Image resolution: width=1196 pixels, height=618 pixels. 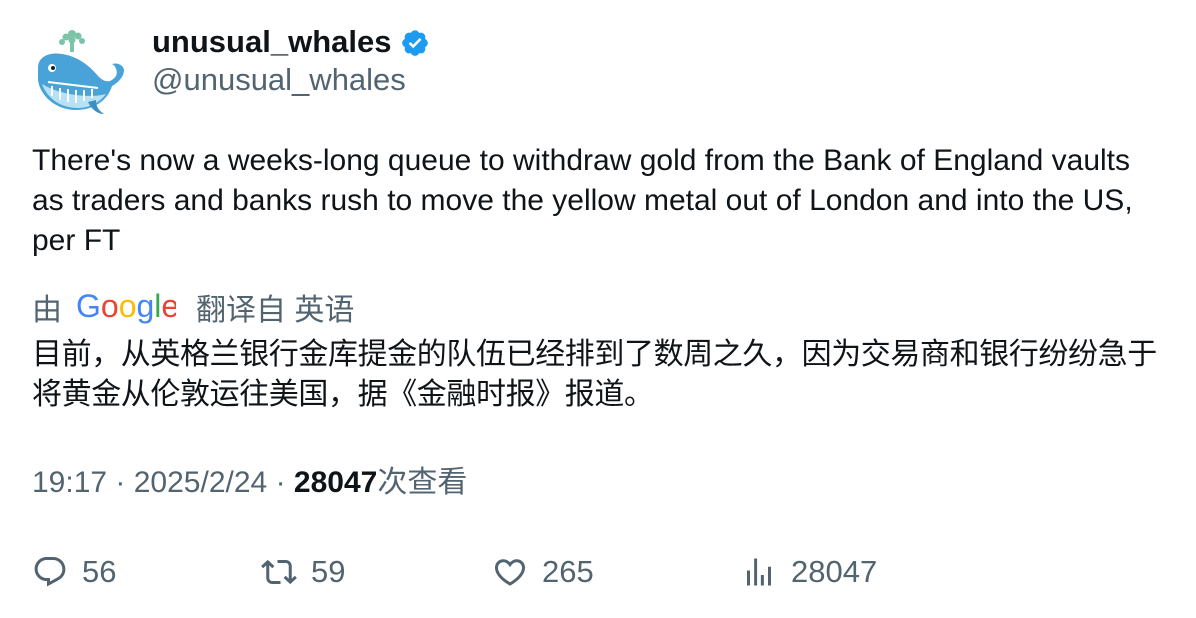 What do you see at coordinates (335, 482) in the screenshot?
I see `views-count: 28047` at bounding box center [335, 482].